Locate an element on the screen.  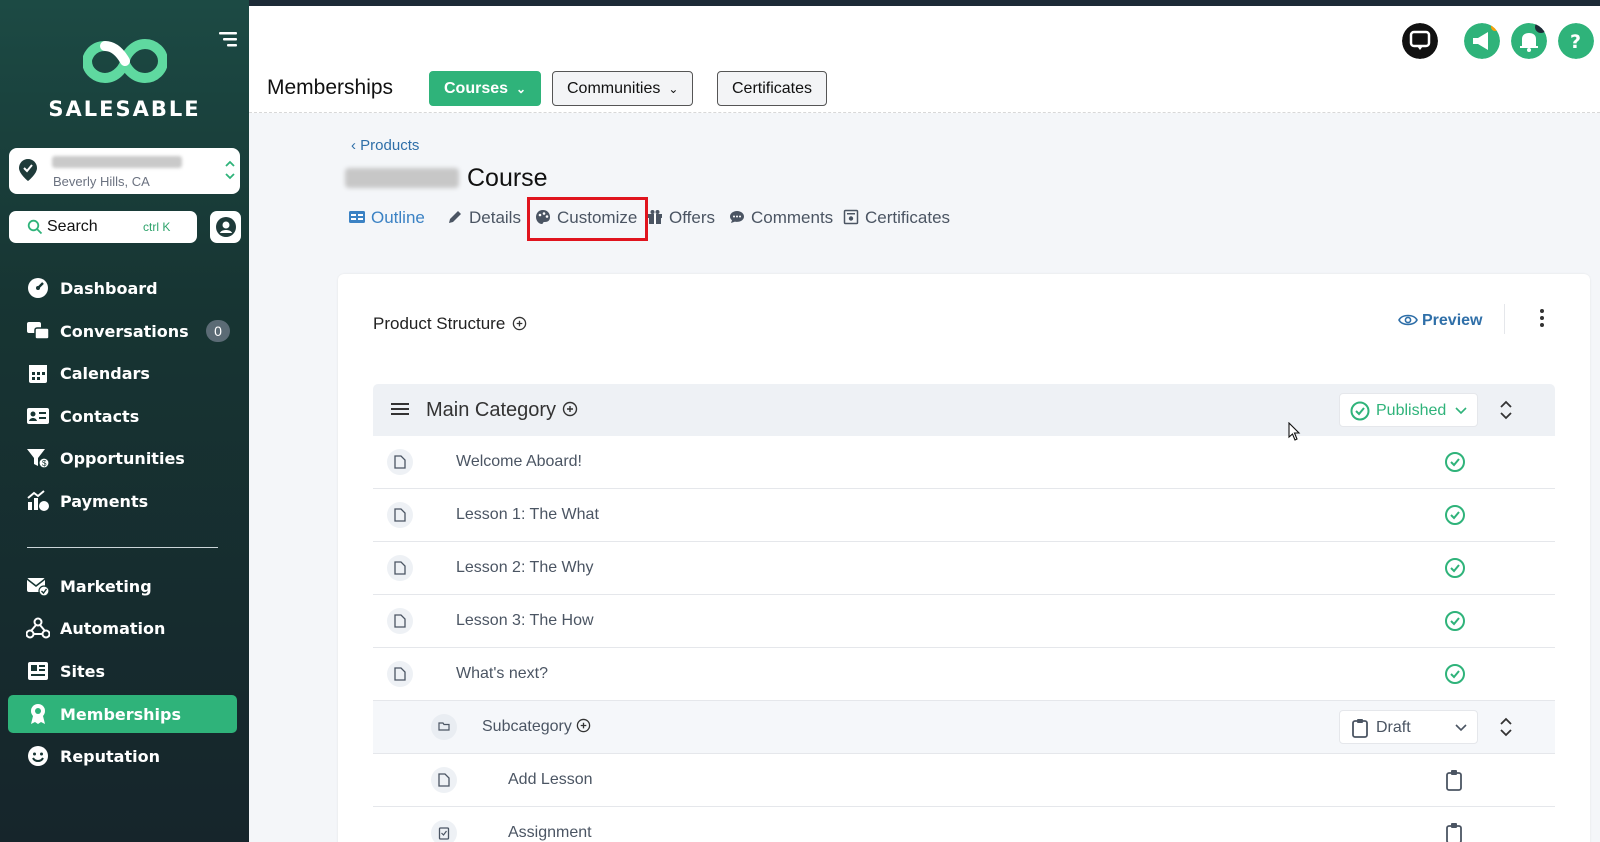
subcategory-status-select: Draft is located at coordinates (1408, 727).